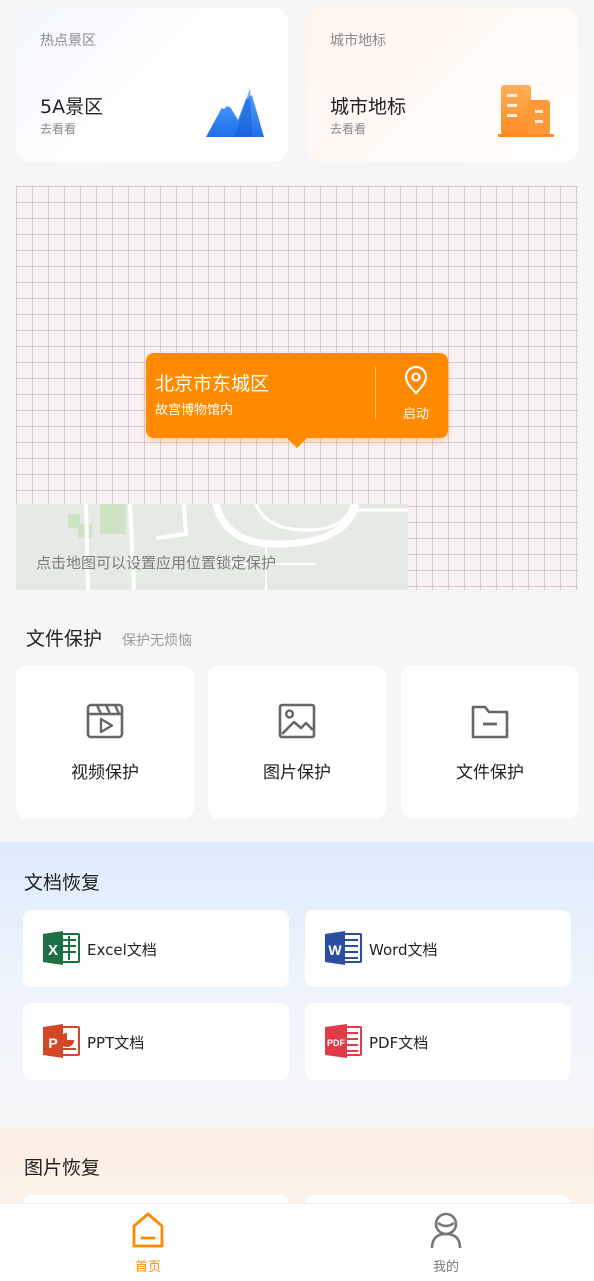  I want to click on popup-pointer, so click(297, 443).